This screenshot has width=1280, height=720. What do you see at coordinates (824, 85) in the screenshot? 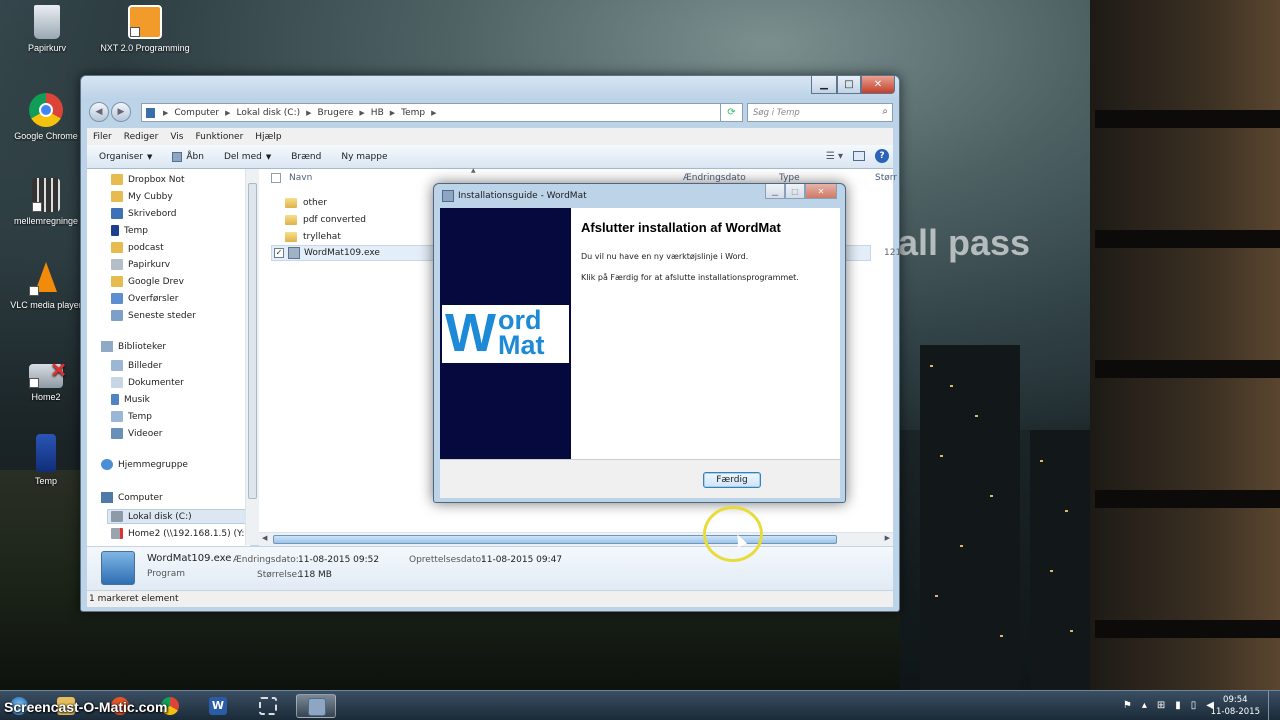
I see `minimize-button: ▁` at bounding box center [824, 85].